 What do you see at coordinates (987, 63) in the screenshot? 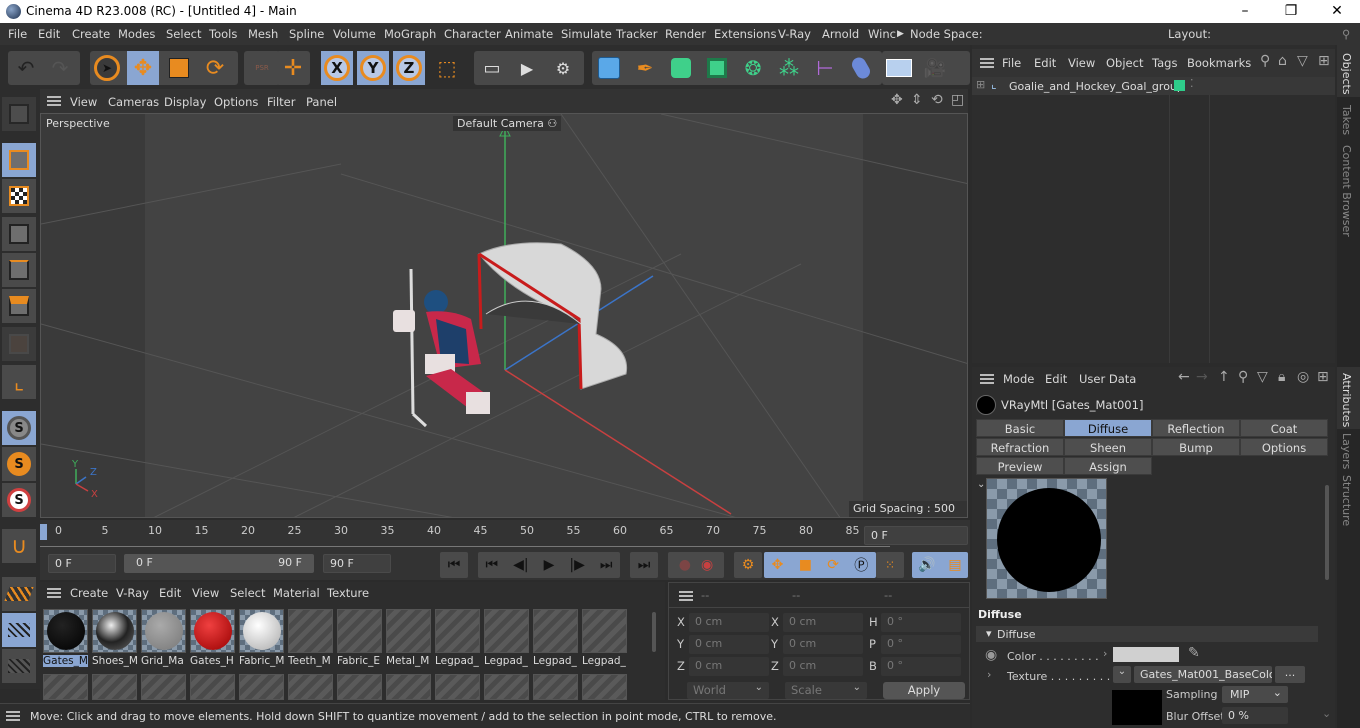
I see `objects-hamburger-icon` at bounding box center [987, 63].